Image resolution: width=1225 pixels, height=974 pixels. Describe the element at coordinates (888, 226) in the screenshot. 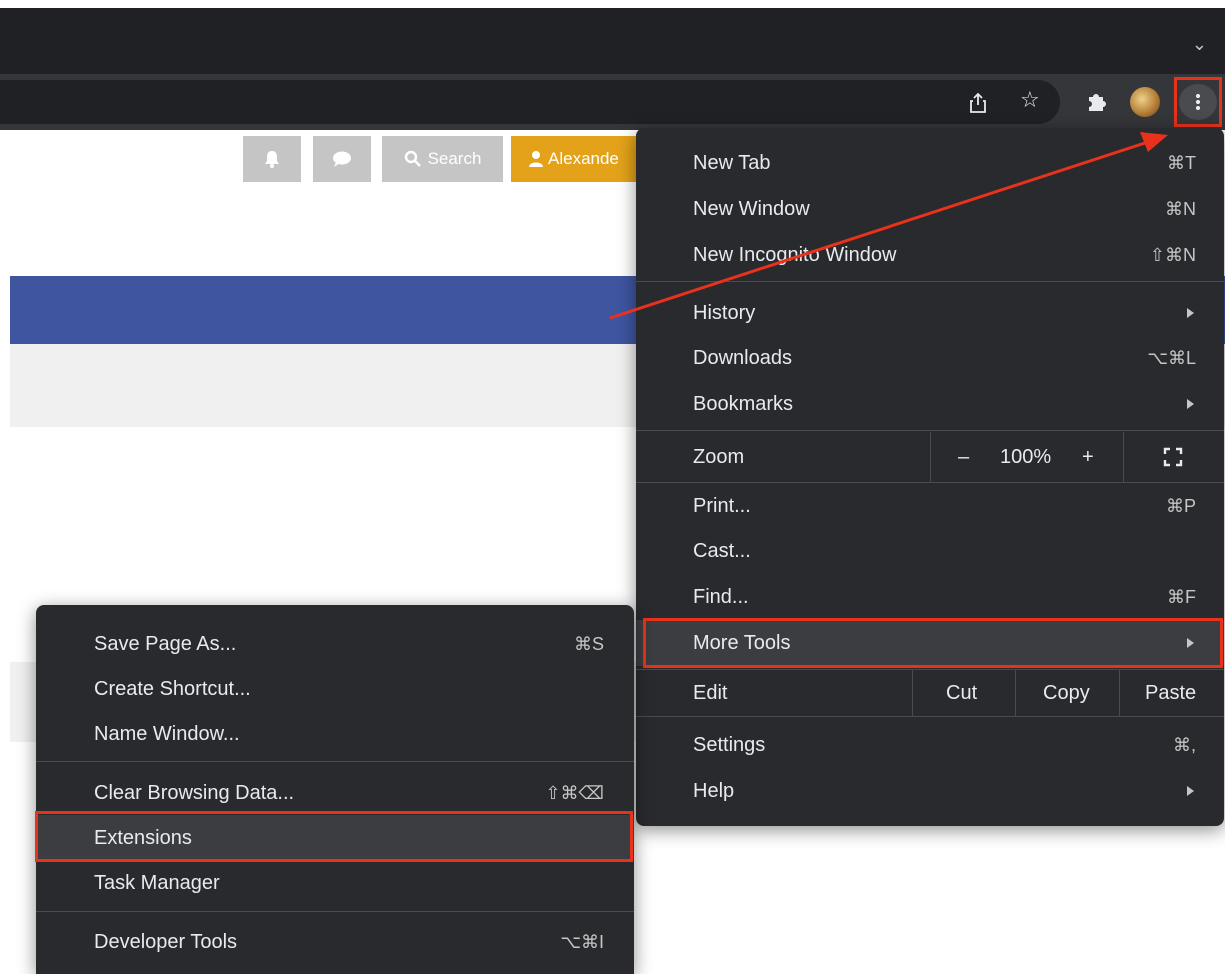

I see `annotation-arrow` at that location.